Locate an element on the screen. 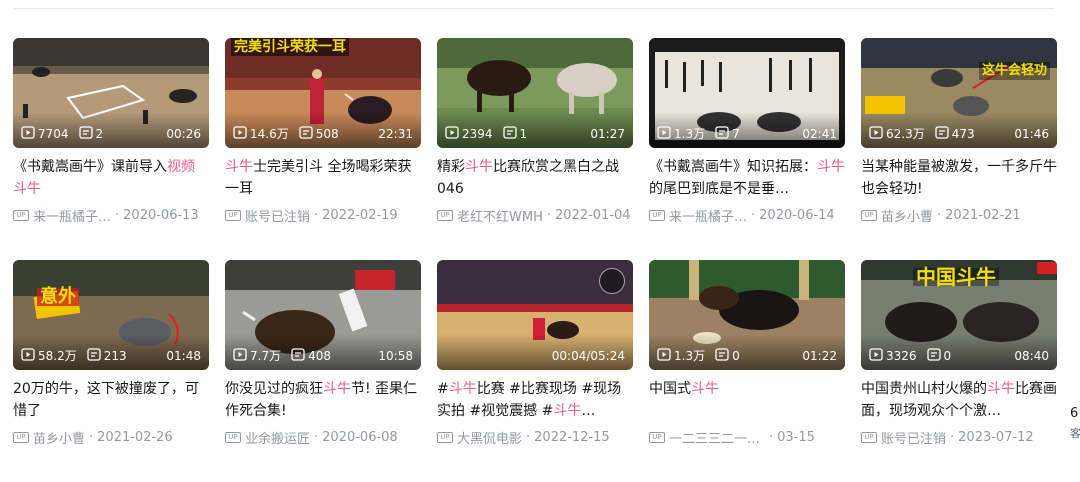 Image resolution: width=1080 pixels, height=482 pixels. view-count: 58.2万 is located at coordinates (49, 356).